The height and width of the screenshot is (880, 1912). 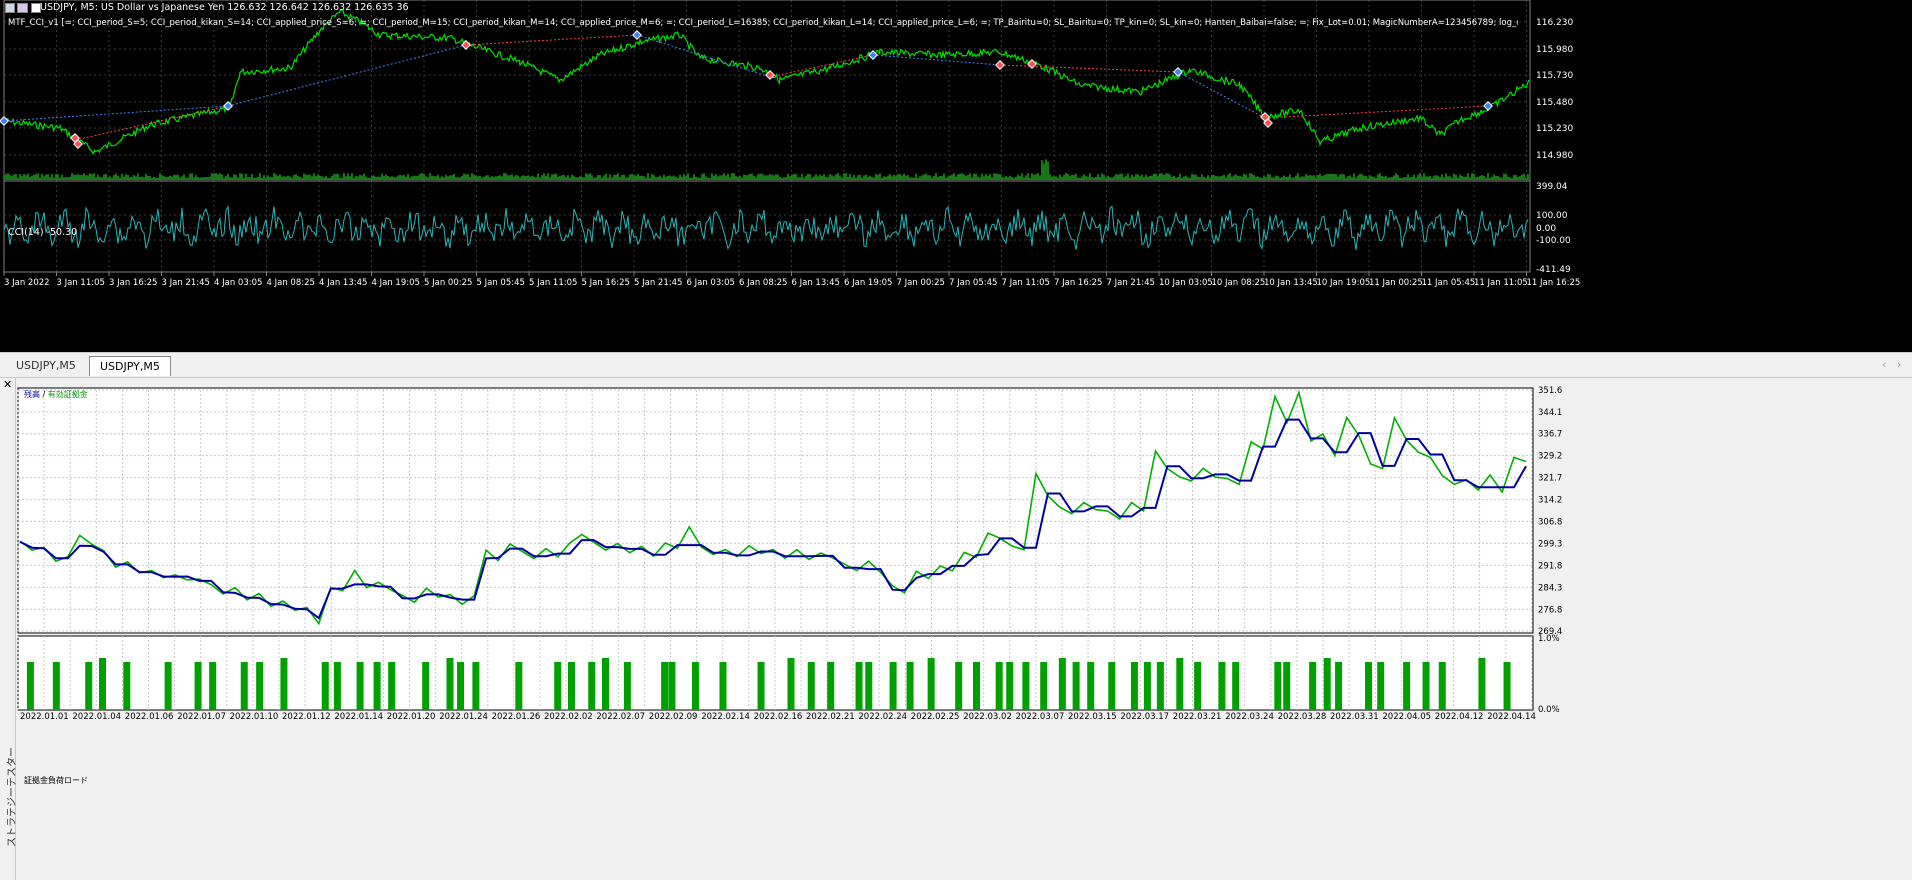 What do you see at coordinates (763, 283) in the screenshot?
I see `time-tick-label: 6 Jan 08:25` at bounding box center [763, 283].